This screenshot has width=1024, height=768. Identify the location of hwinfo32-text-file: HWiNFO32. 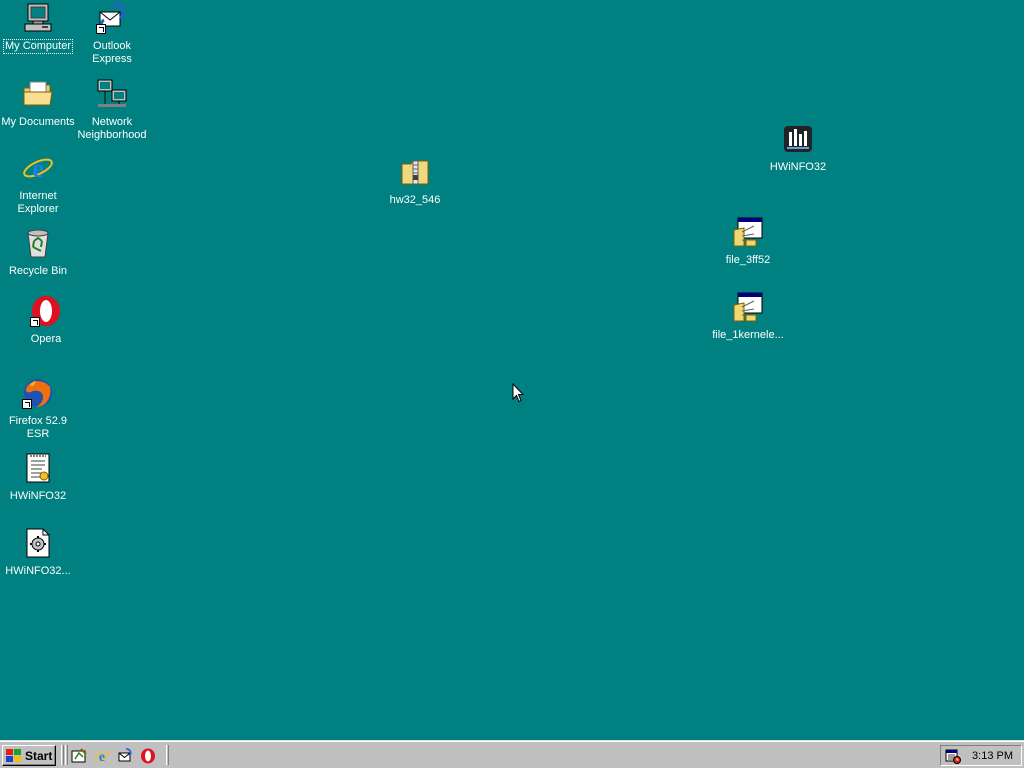
(38, 477).